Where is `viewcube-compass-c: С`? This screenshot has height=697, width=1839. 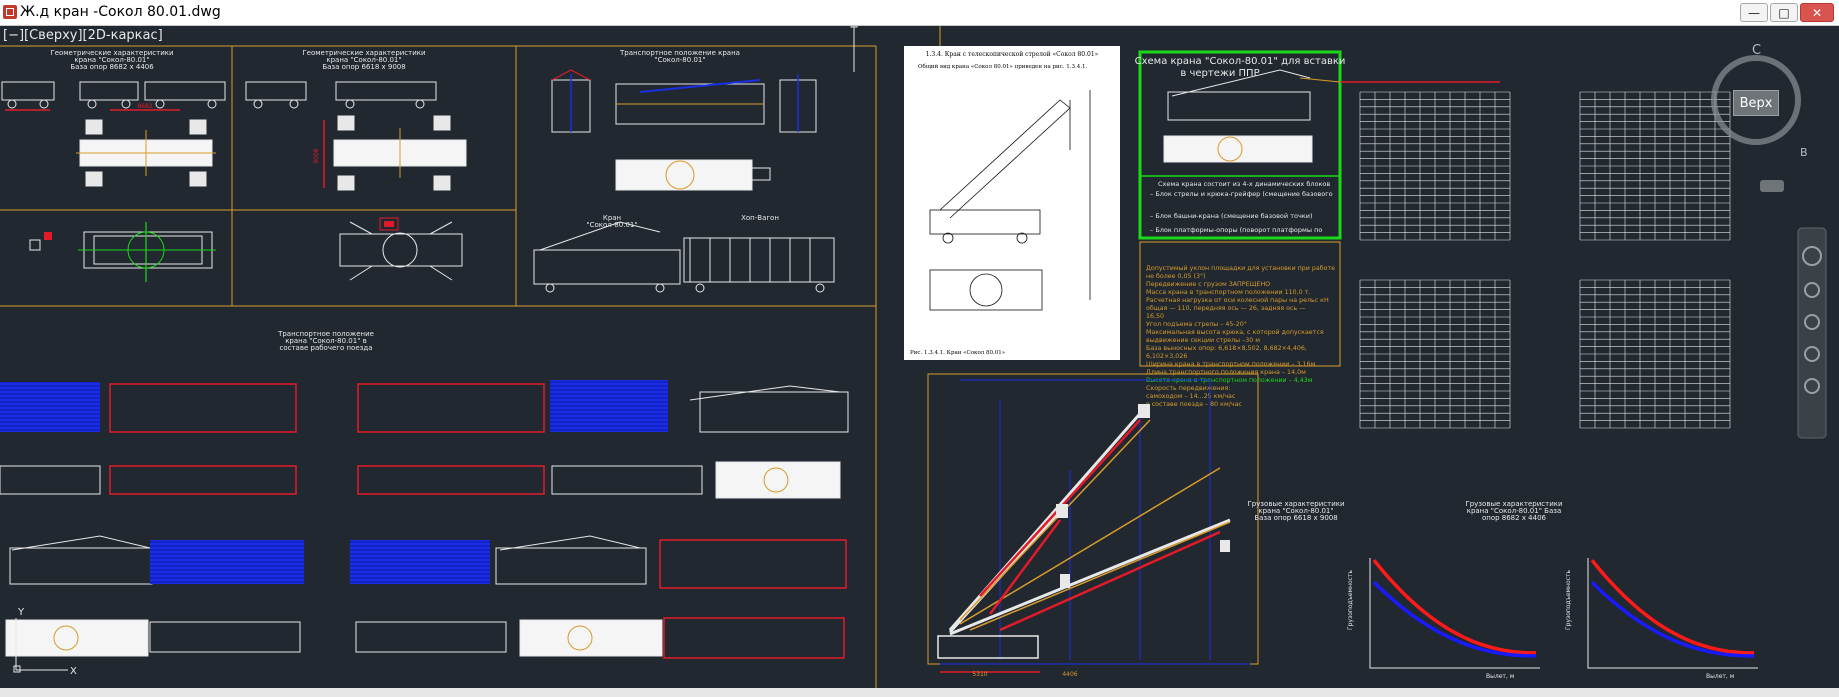 viewcube-compass-c: С is located at coordinates (1756, 50).